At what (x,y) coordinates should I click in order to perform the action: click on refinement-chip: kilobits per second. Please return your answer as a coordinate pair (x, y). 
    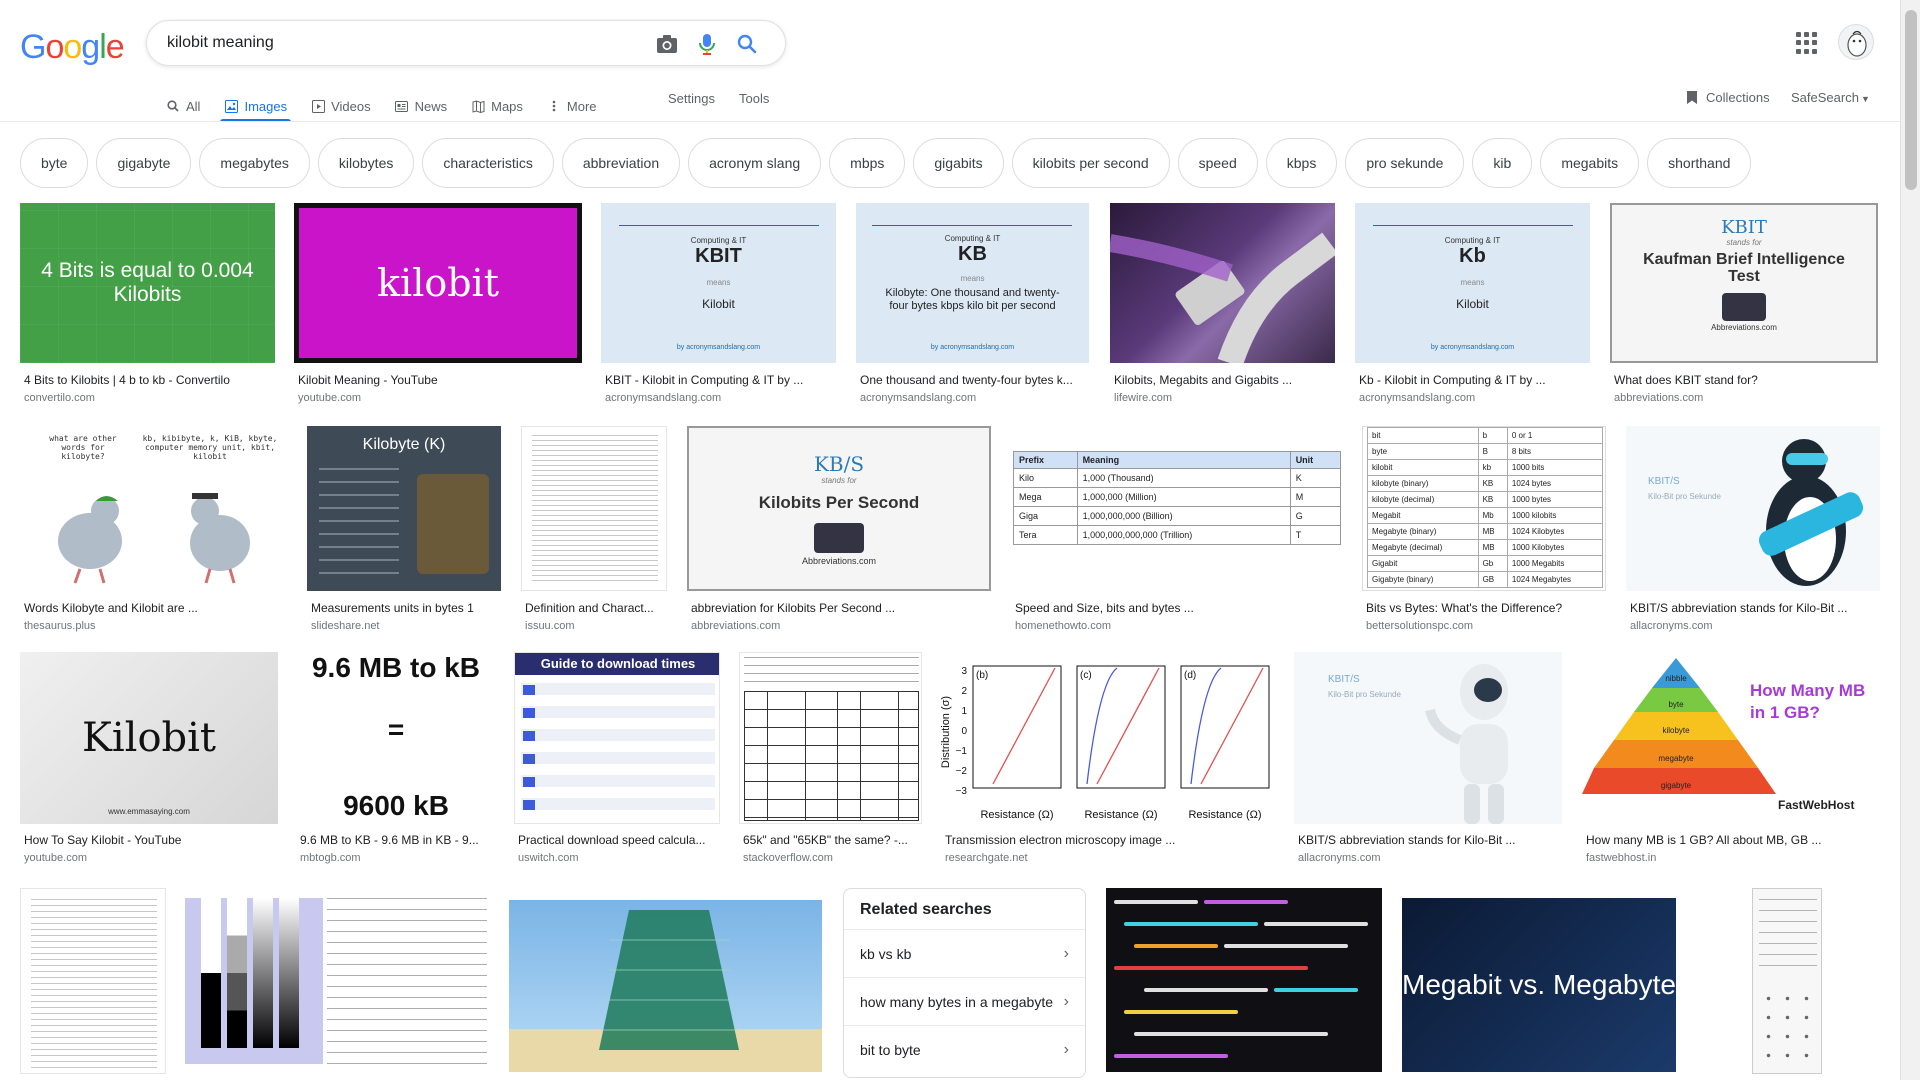
    Looking at the image, I should click on (1090, 163).